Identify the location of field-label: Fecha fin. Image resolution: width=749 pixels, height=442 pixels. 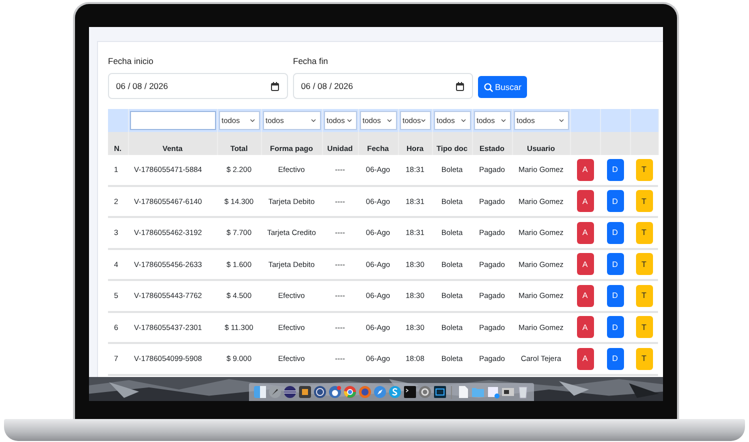
(311, 61).